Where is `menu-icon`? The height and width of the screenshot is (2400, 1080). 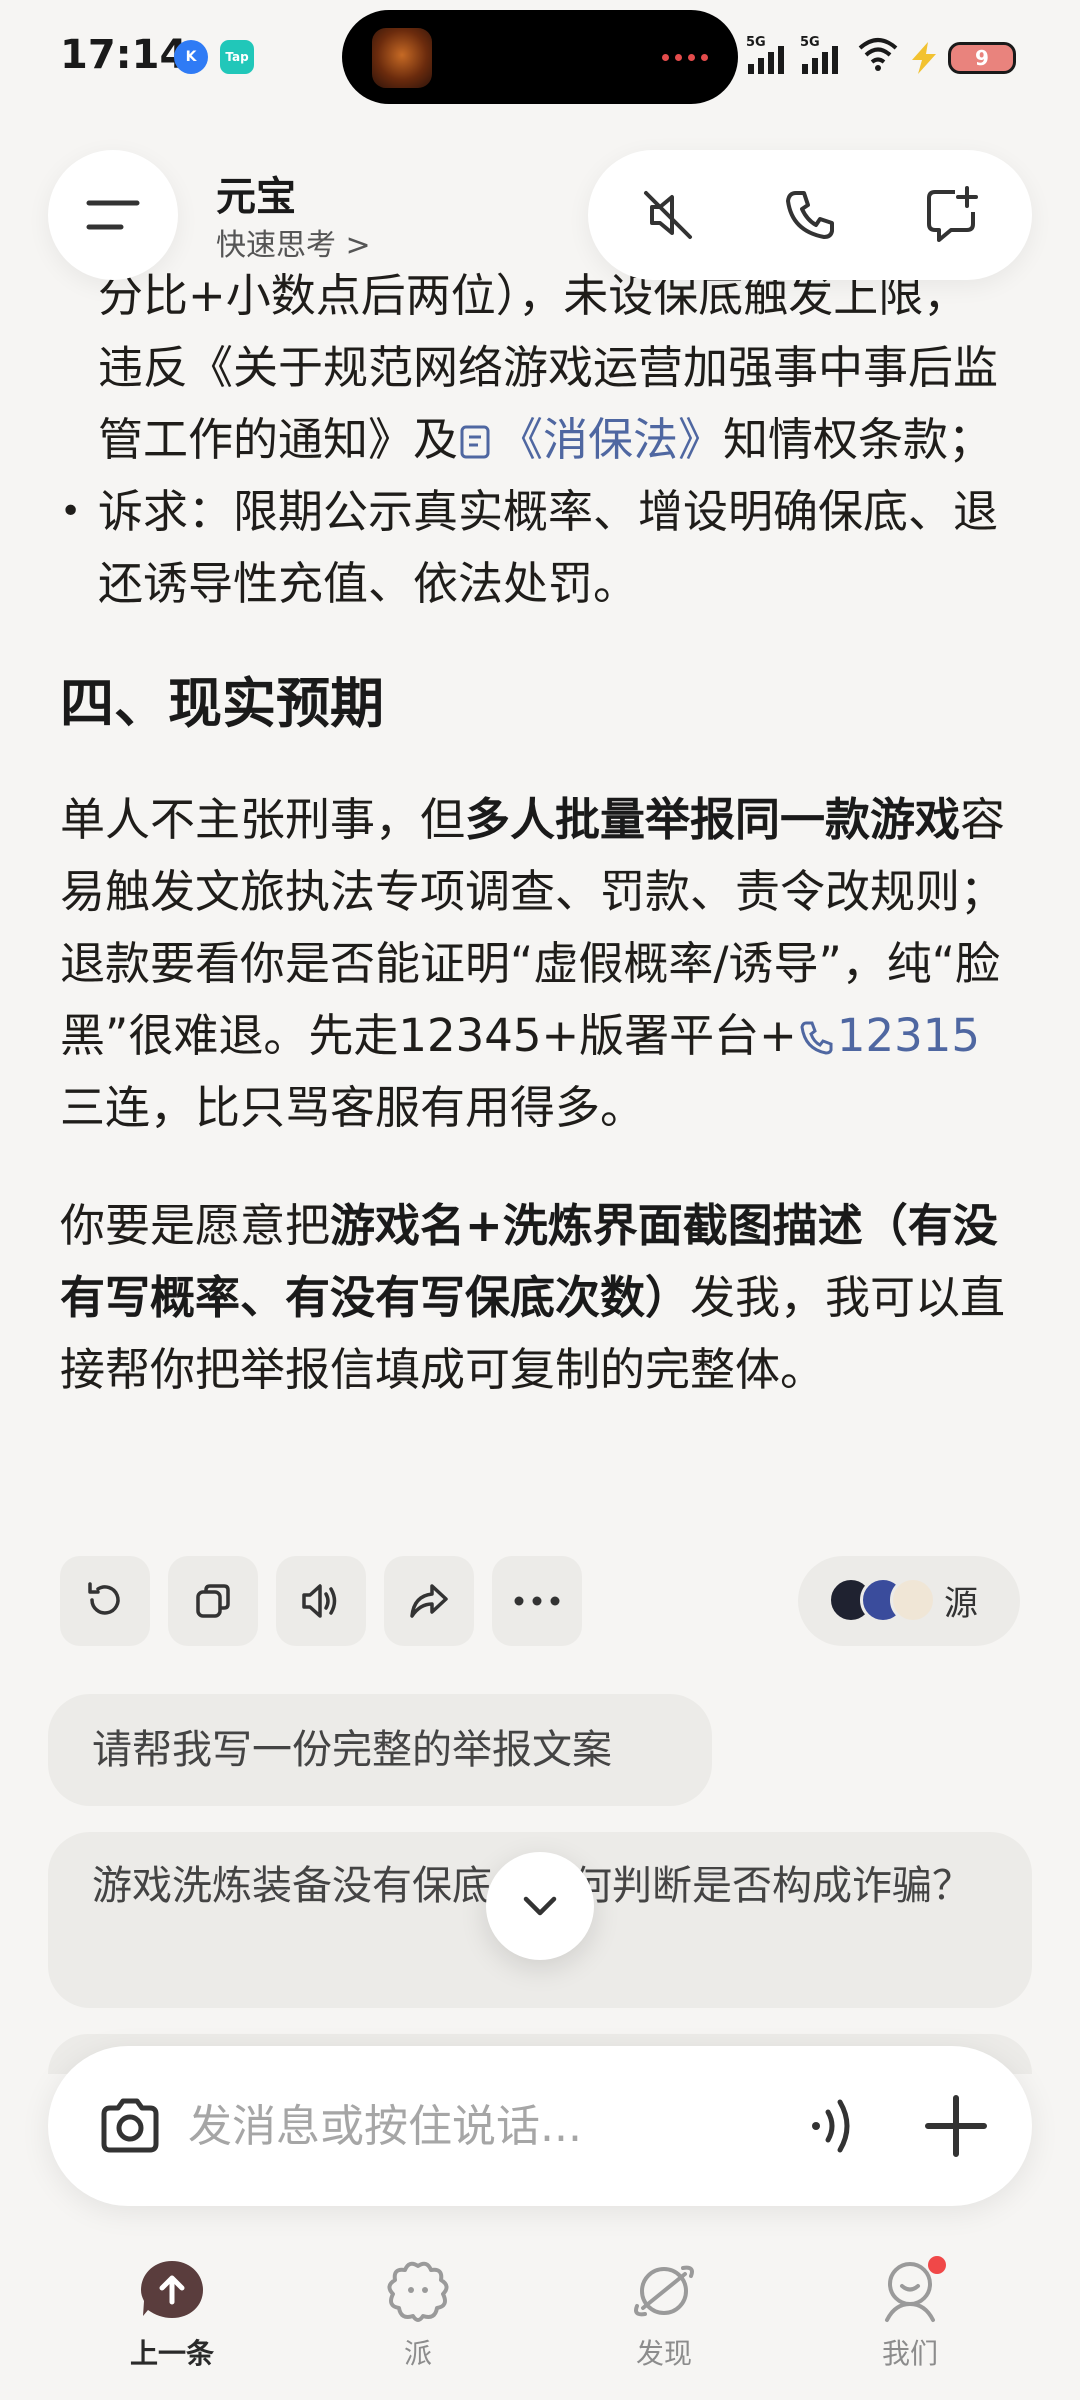 menu-icon is located at coordinates (113, 215).